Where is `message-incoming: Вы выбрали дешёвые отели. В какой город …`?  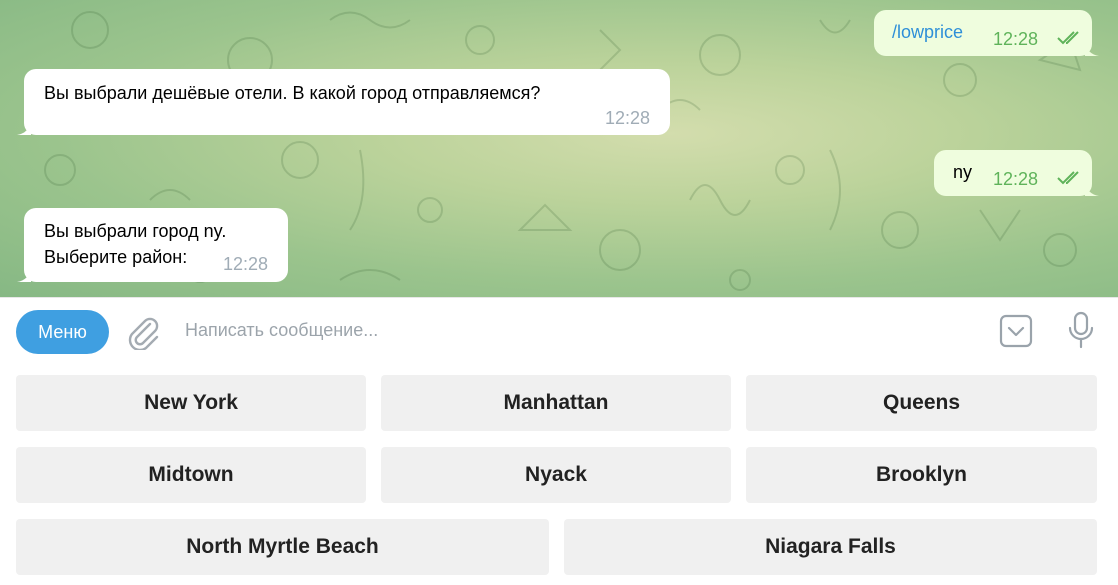
message-incoming: Вы выбрали дешёвые отели. В какой город … is located at coordinates (343, 102).